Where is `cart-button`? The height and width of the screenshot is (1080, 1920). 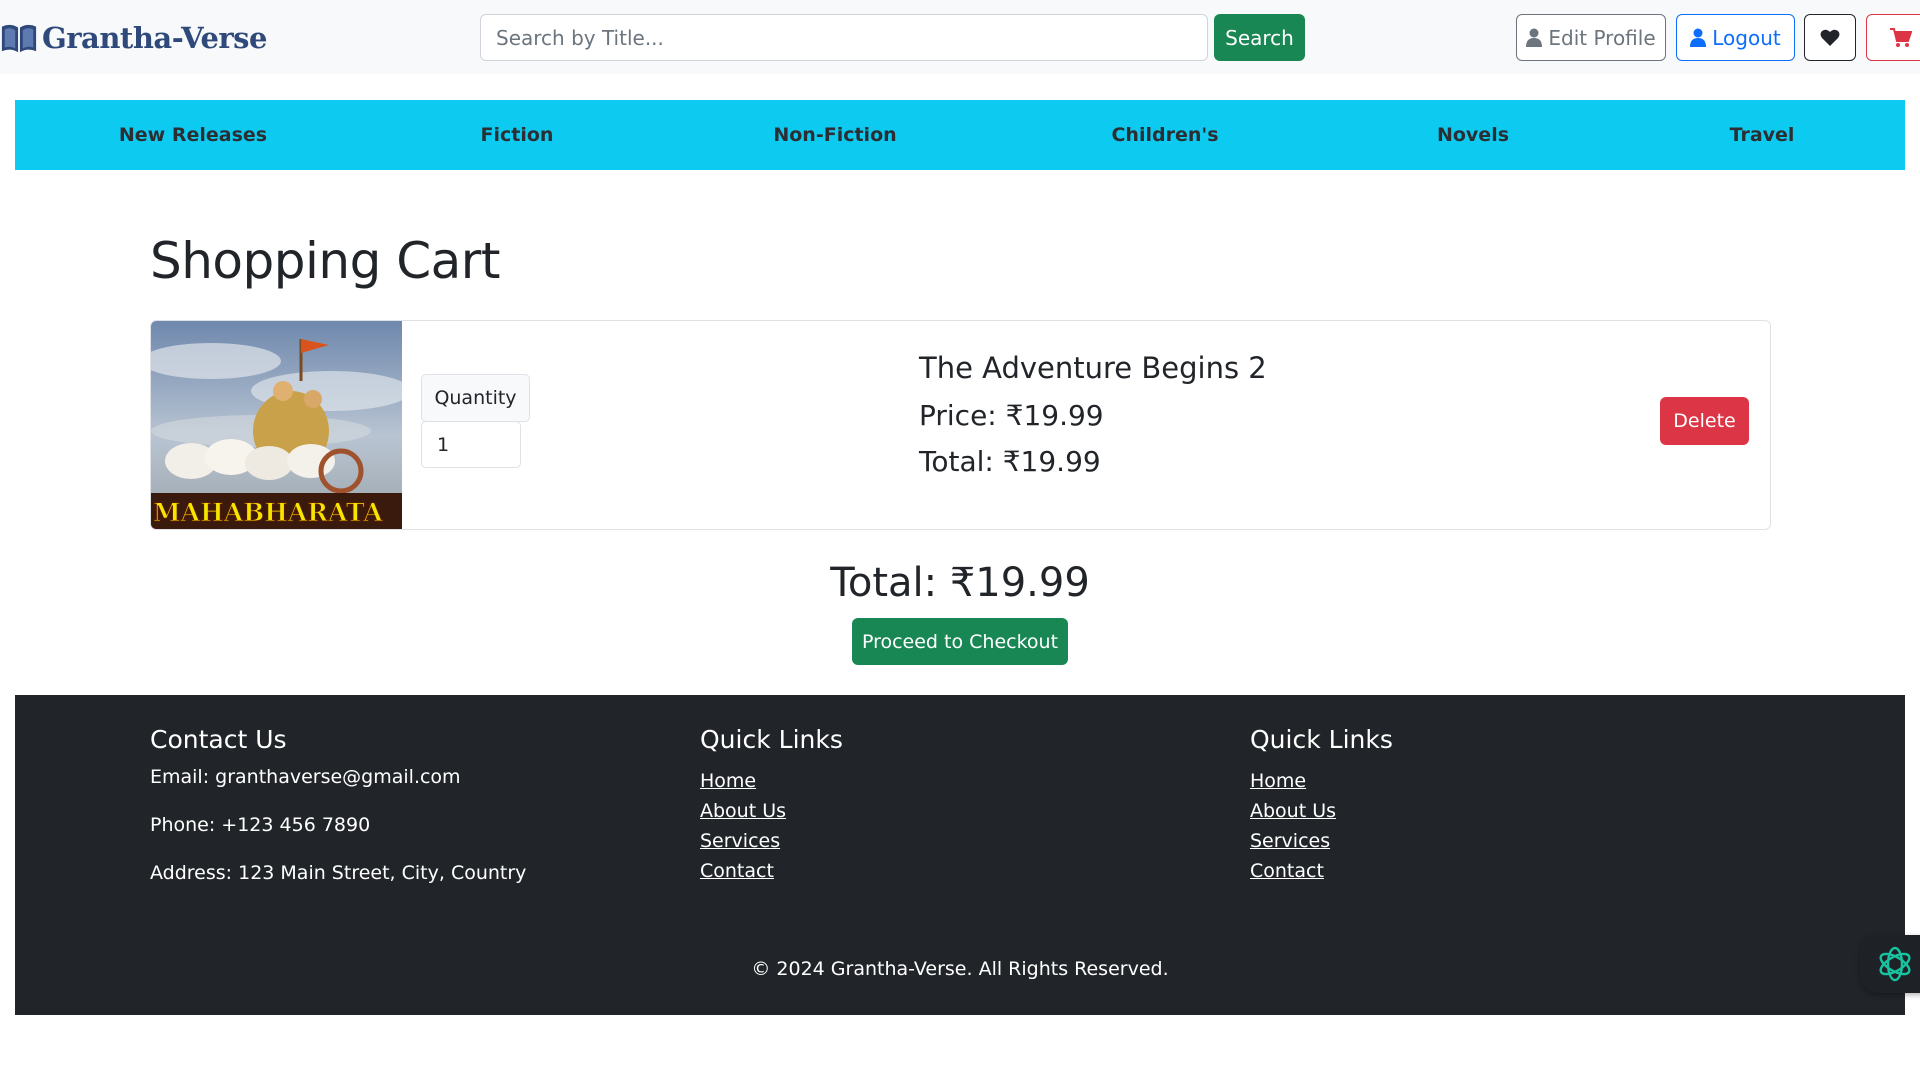
cart-button is located at coordinates (1893, 37).